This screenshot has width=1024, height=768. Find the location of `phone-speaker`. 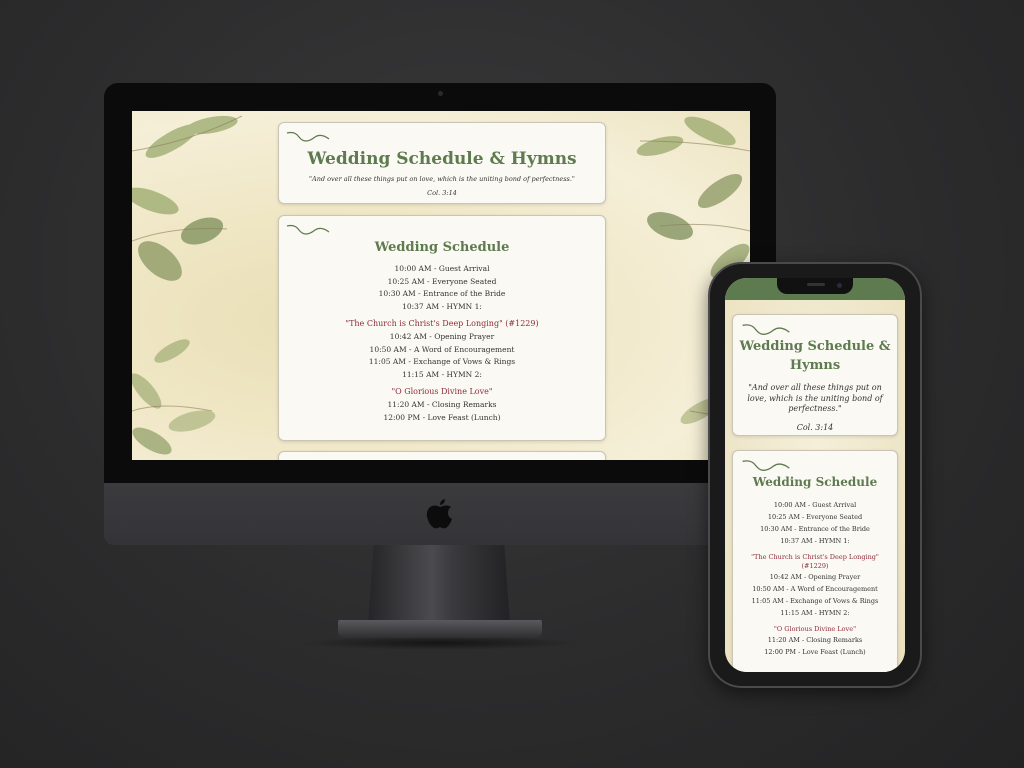

phone-speaker is located at coordinates (816, 284).